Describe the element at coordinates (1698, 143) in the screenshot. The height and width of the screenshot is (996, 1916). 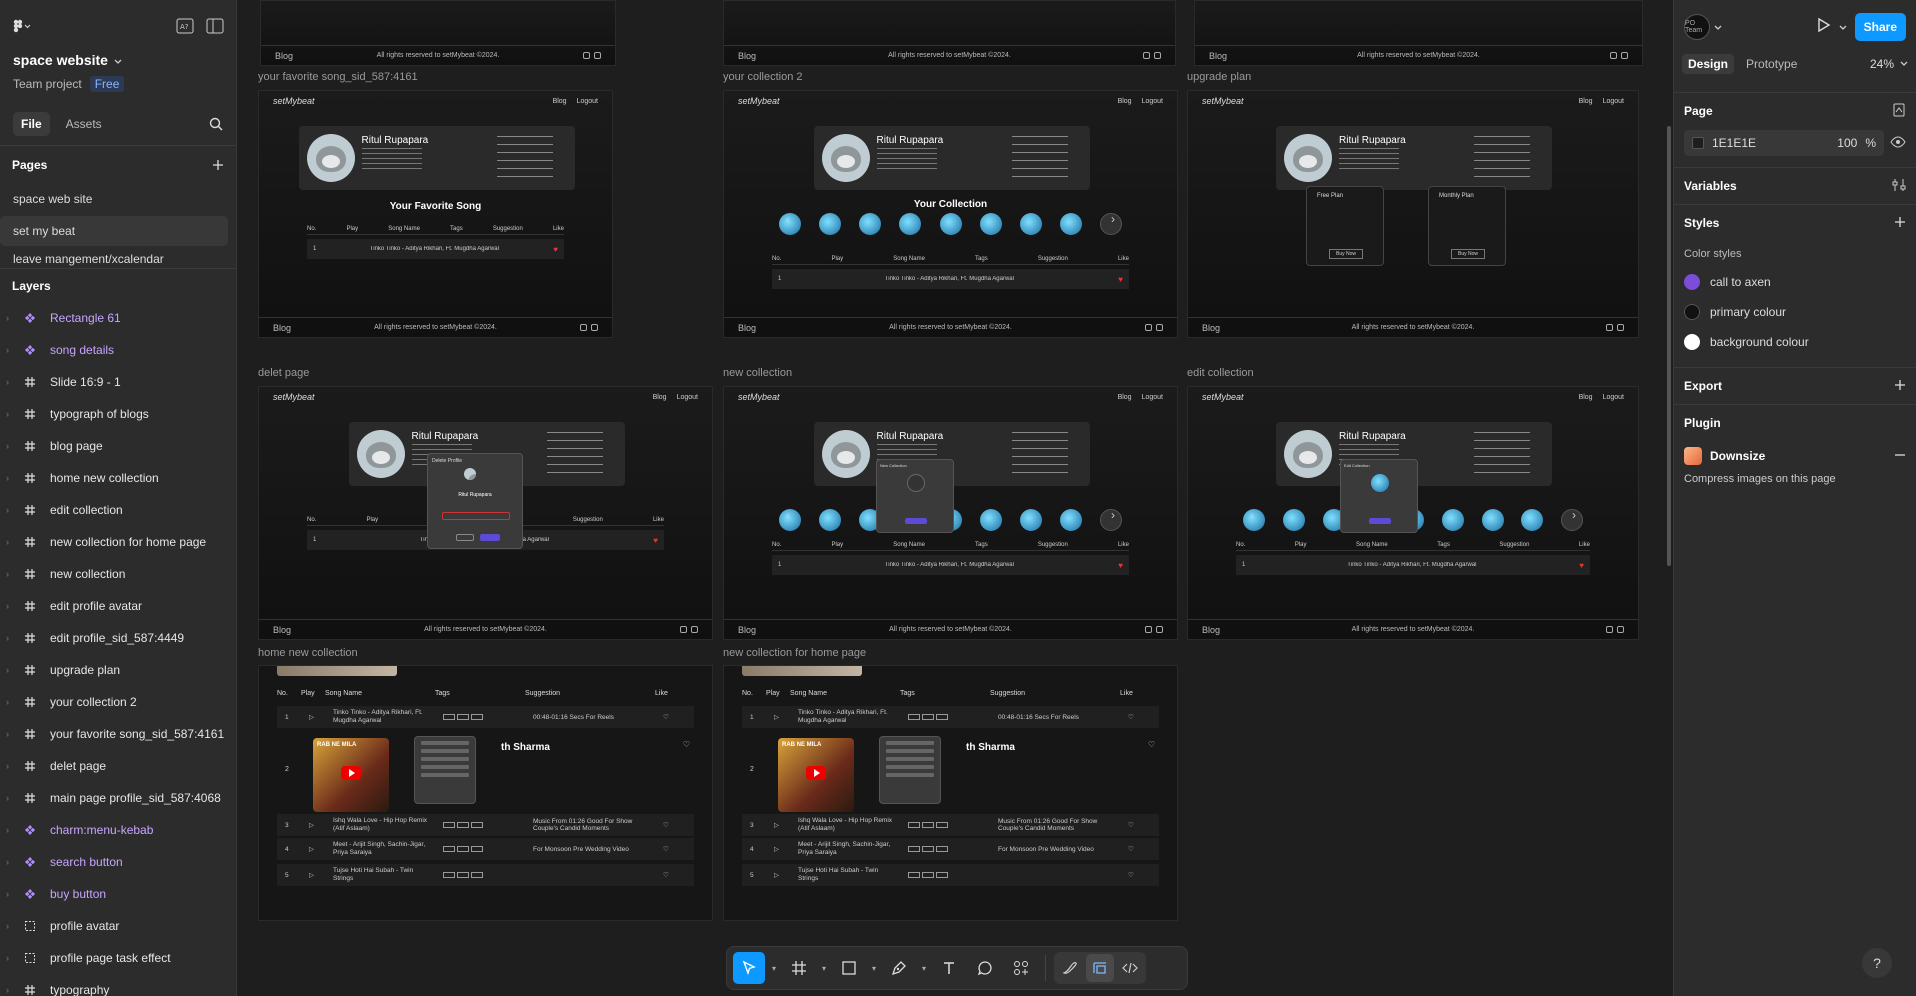
I see `page-color-swatch` at that location.